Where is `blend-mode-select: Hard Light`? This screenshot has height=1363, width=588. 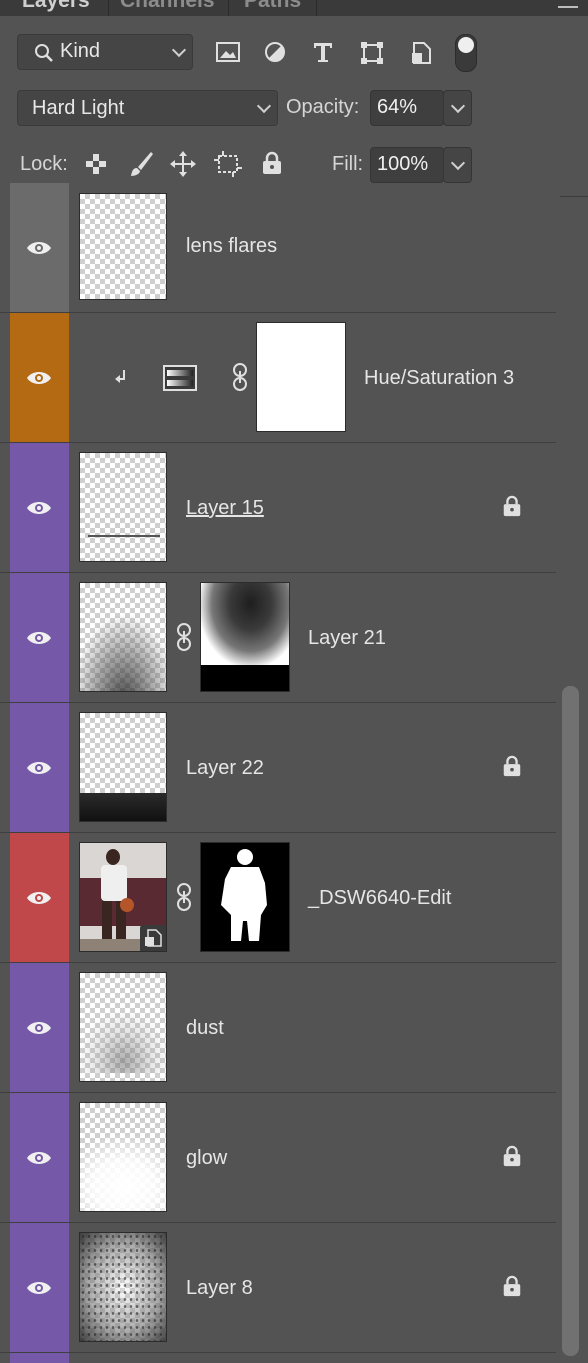 blend-mode-select: Hard Light is located at coordinates (147, 108).